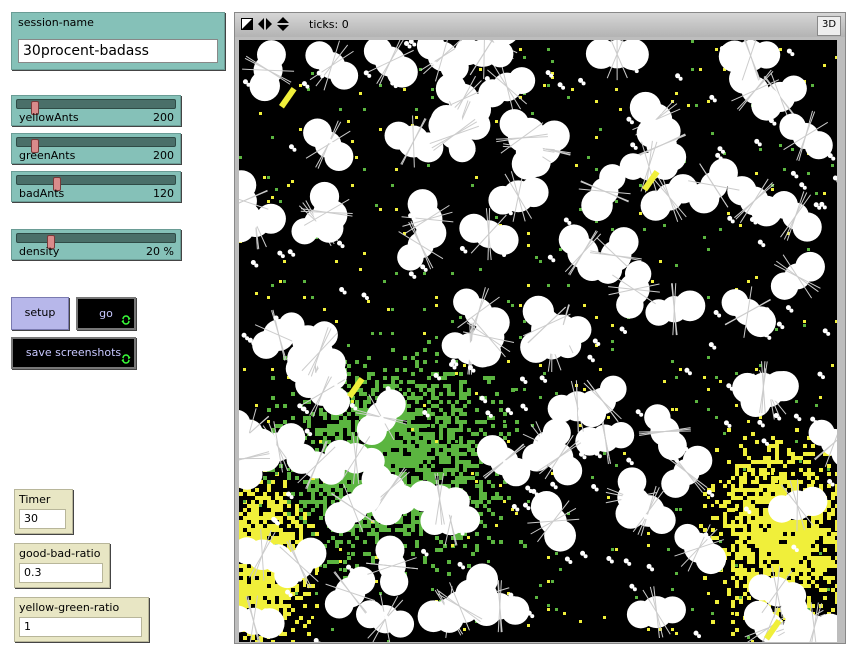 The height and width of the screenshot is (654, 855). Describe the element at coordinates (42, 193) in the screenshot. I see `slider-label-bad-ants: badAnts` at that location.